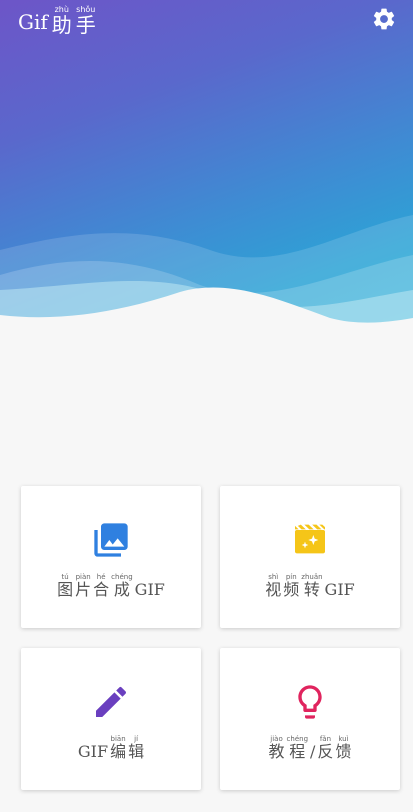 Image resolution: width=413 pixels, height=812 pixels. Describe the element at coordinates (61, 21) in the screenshot. I see `app-title-char: zhù 助` at that location.